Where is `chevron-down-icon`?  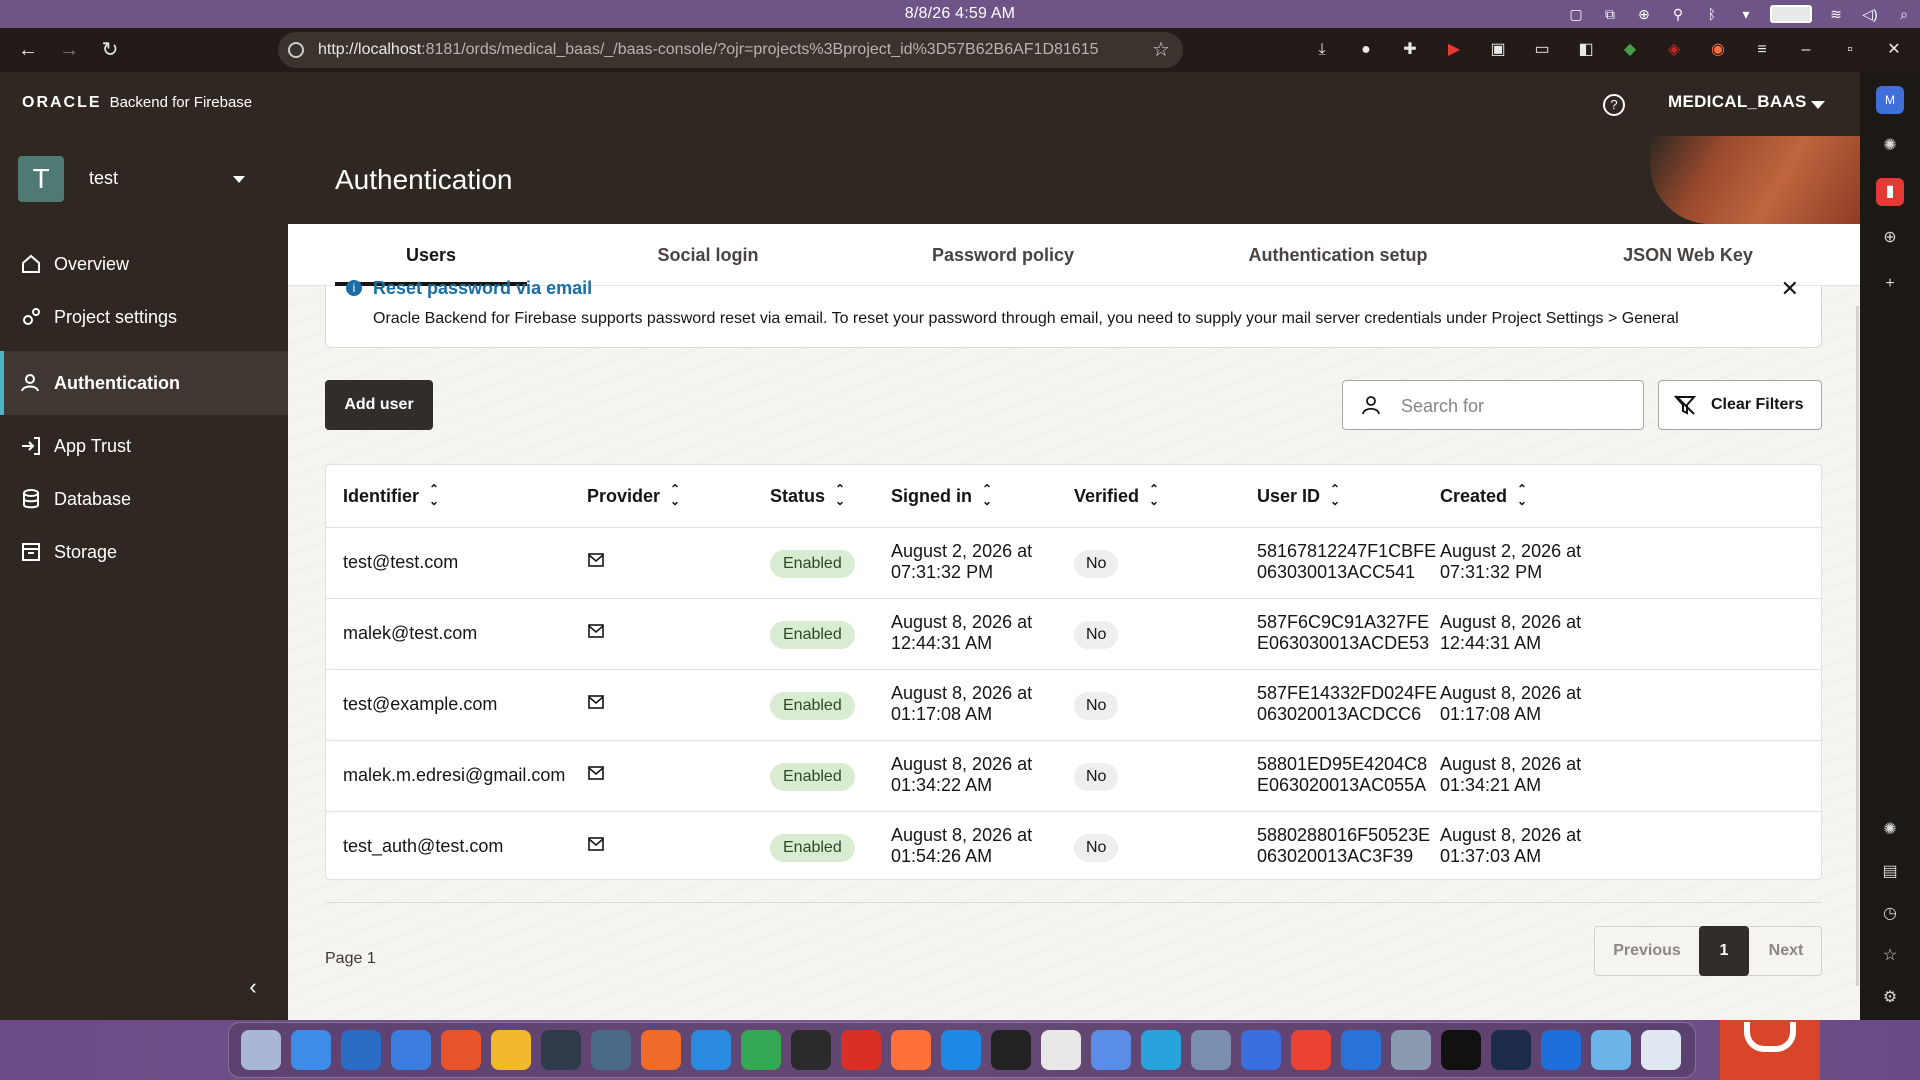 chevron-down-icon is located at coordinates (1818, 105).